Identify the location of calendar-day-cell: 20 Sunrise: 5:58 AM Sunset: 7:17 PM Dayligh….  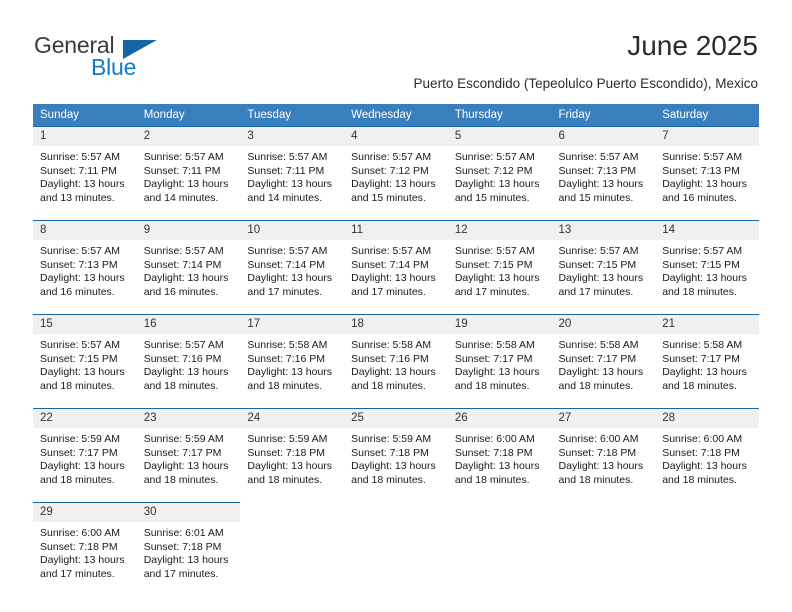
(603, 357).